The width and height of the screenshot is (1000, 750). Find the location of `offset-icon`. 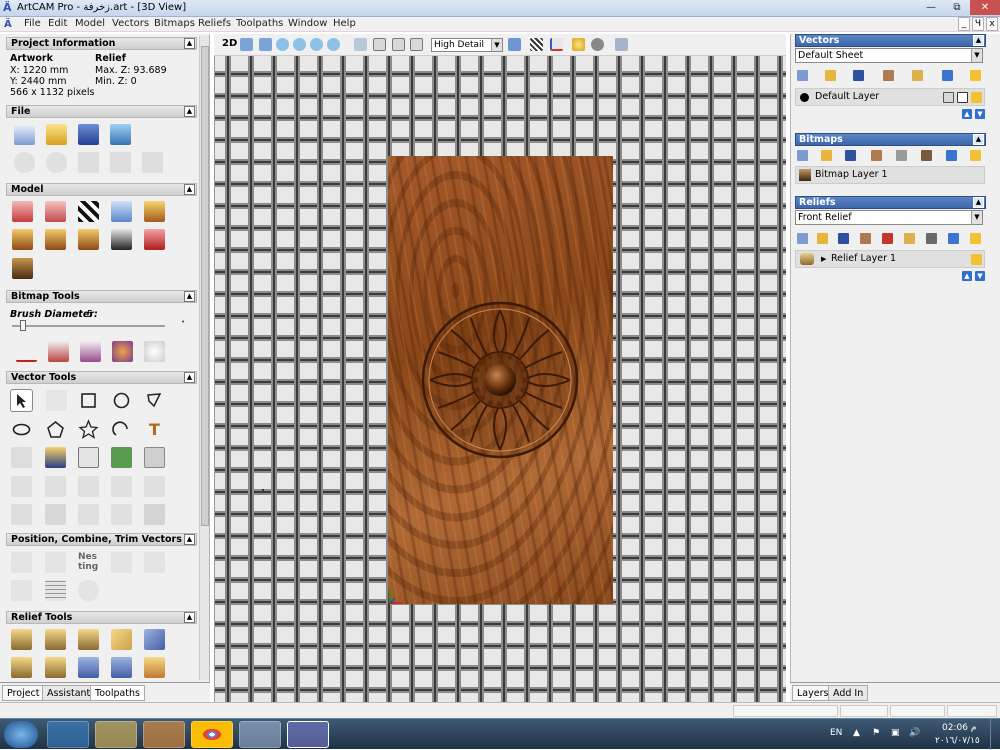

offset-icon is located at coordinates (88, 486).